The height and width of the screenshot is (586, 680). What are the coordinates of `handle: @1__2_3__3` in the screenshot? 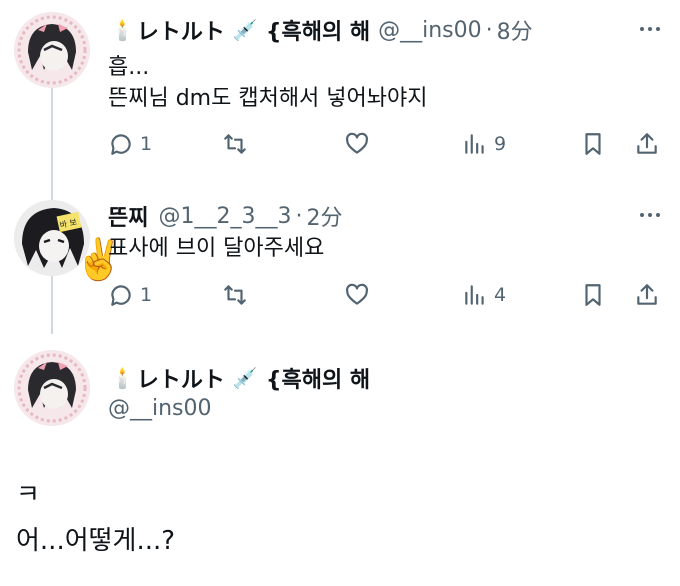 It's located at (224, 216).